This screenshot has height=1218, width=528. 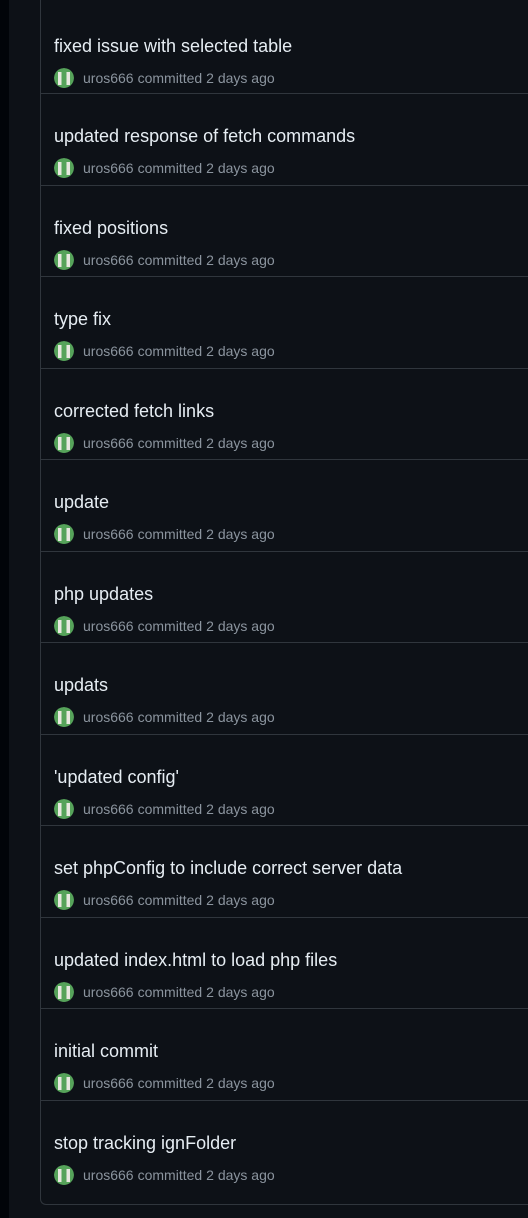 What do you see at coordinates (116, 777) in the screenshot?
I see `commit-title-link: 'updated config'` at bounding box center [116, 777].